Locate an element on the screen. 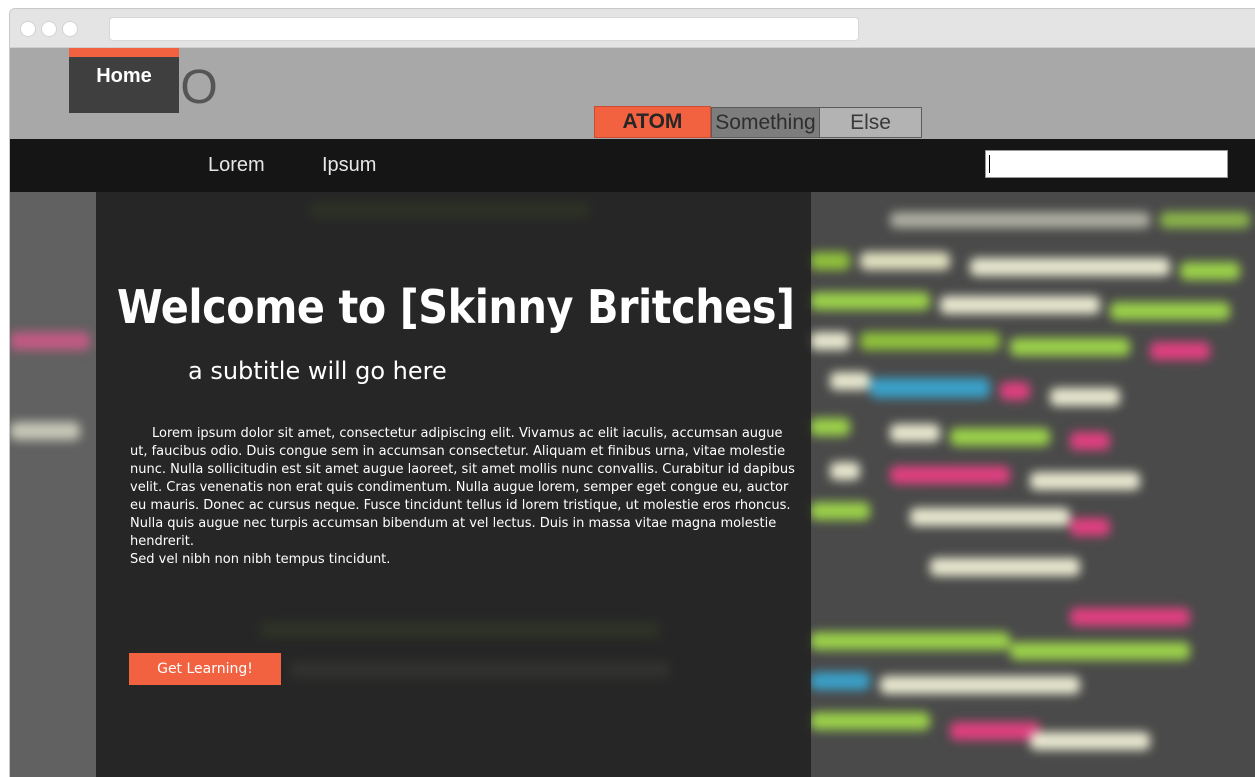  nav-item-lorem: Lorem is located at coordinates (236, 165).